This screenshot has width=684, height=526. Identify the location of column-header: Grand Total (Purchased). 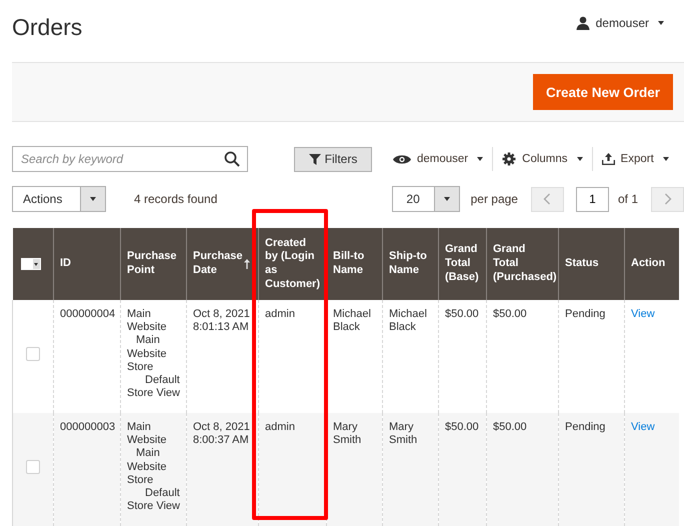
(522, 264).